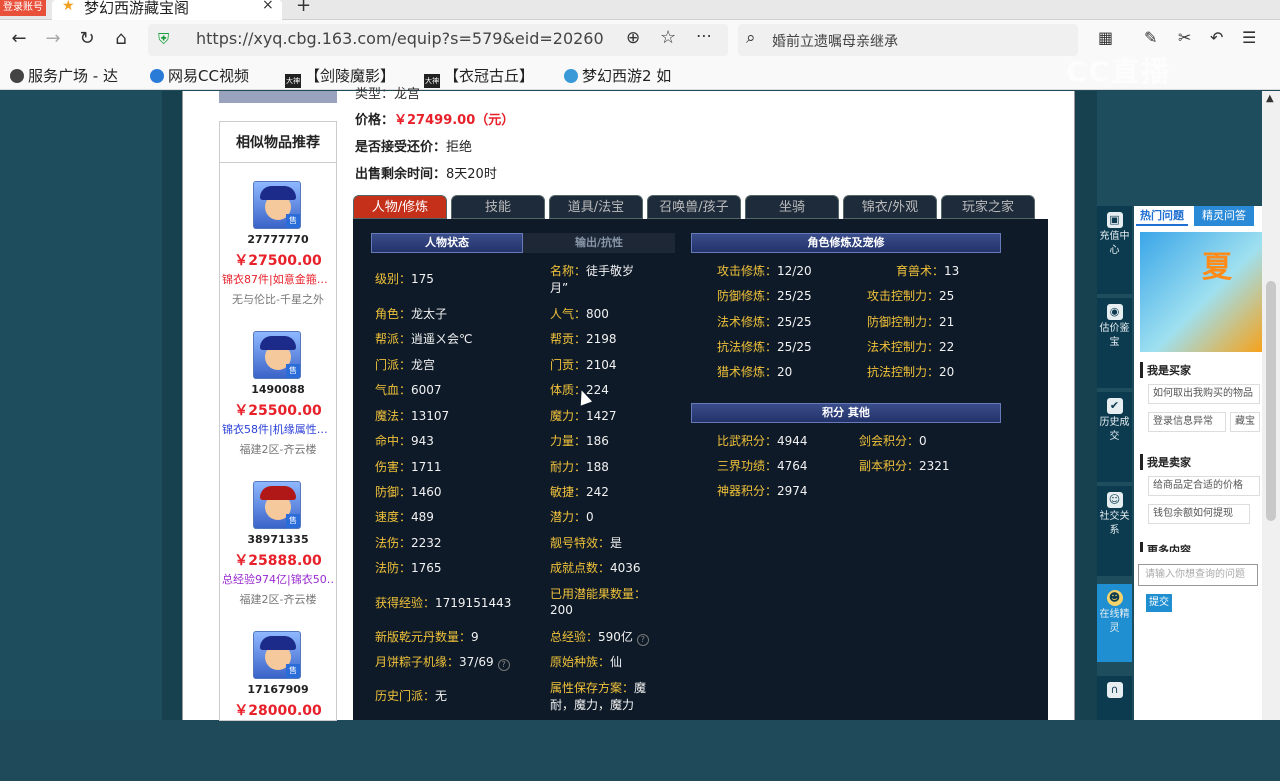  I want to click on page-scrollbar: ▲, so click(1271, 405).